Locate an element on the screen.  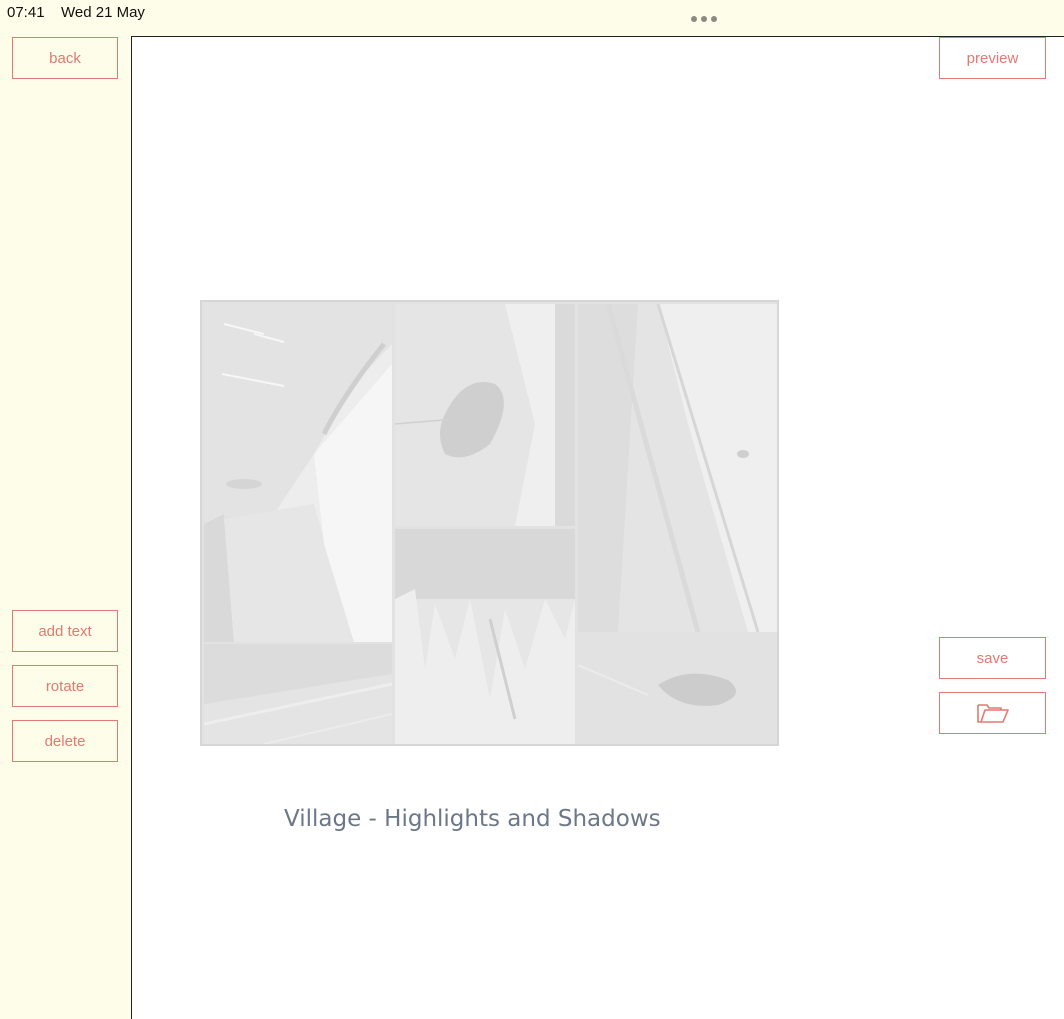
preview-button: preview is located at coordinates (992, 58).